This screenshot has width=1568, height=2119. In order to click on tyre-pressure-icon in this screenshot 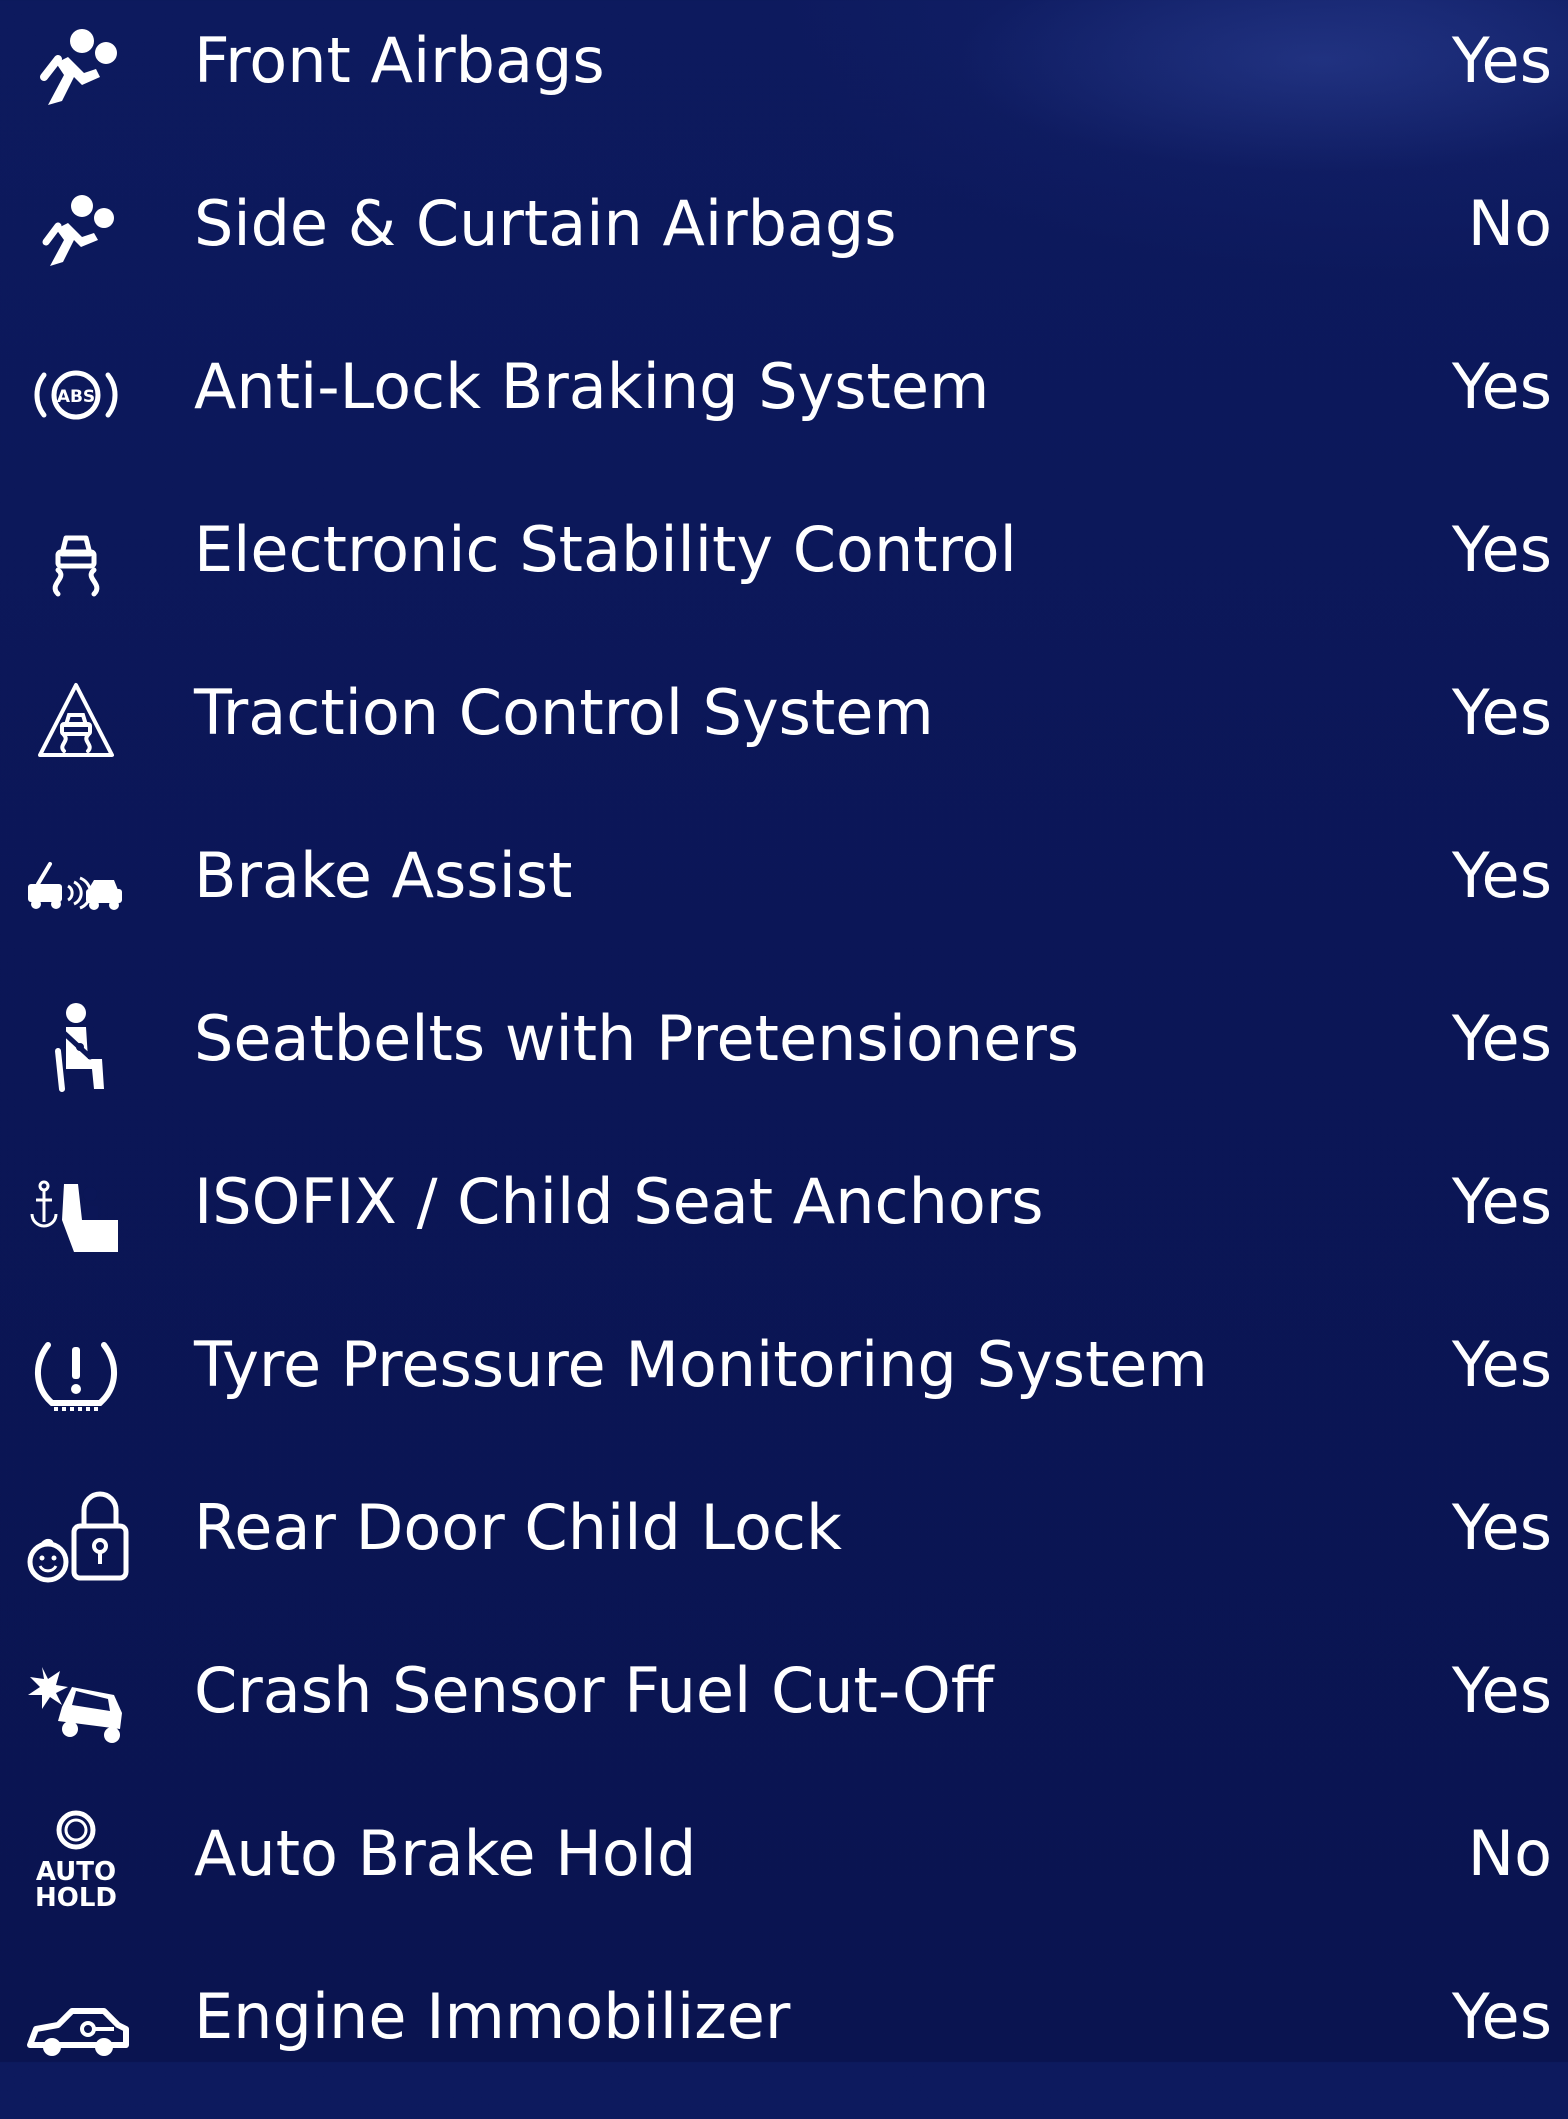, I will do `click(76, 1373)`.